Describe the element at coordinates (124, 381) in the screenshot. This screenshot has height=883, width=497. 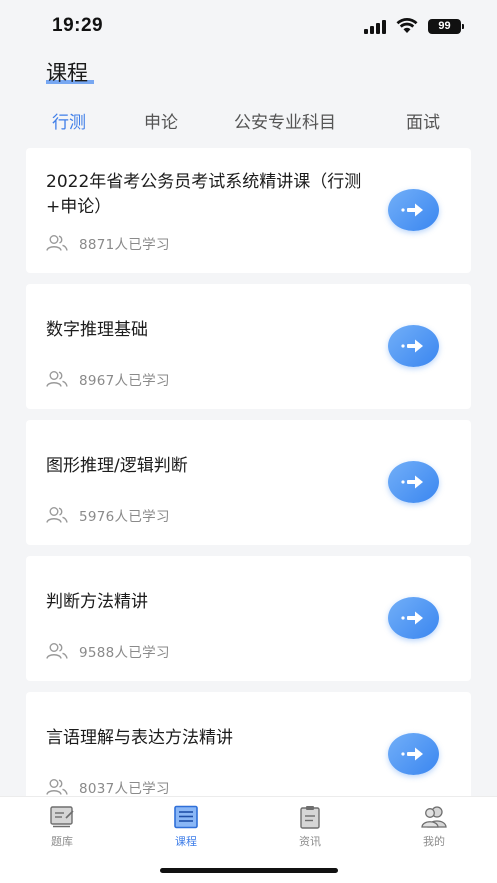
I see `learner-count-text: 8967人已学习` at that location.